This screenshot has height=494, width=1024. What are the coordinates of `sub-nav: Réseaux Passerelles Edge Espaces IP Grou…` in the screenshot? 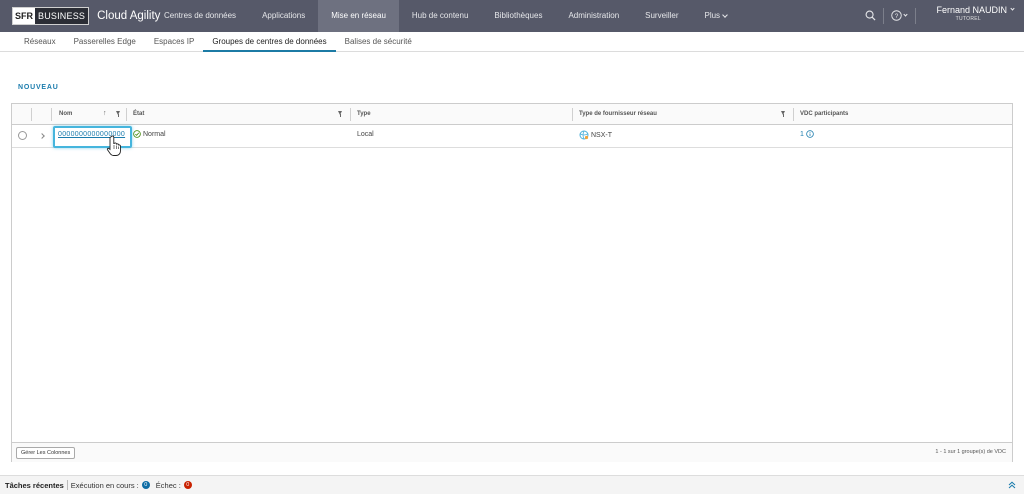 It's located at (512, 42).